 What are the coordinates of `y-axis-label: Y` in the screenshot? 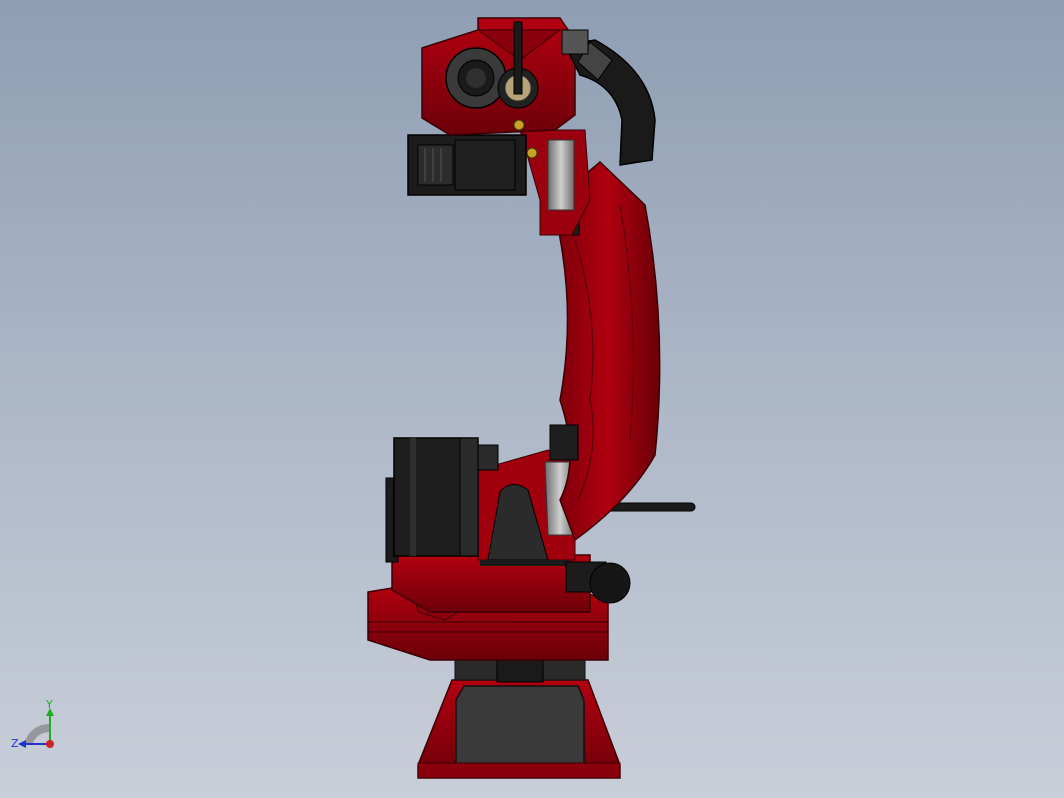 It's located at (49, 705).